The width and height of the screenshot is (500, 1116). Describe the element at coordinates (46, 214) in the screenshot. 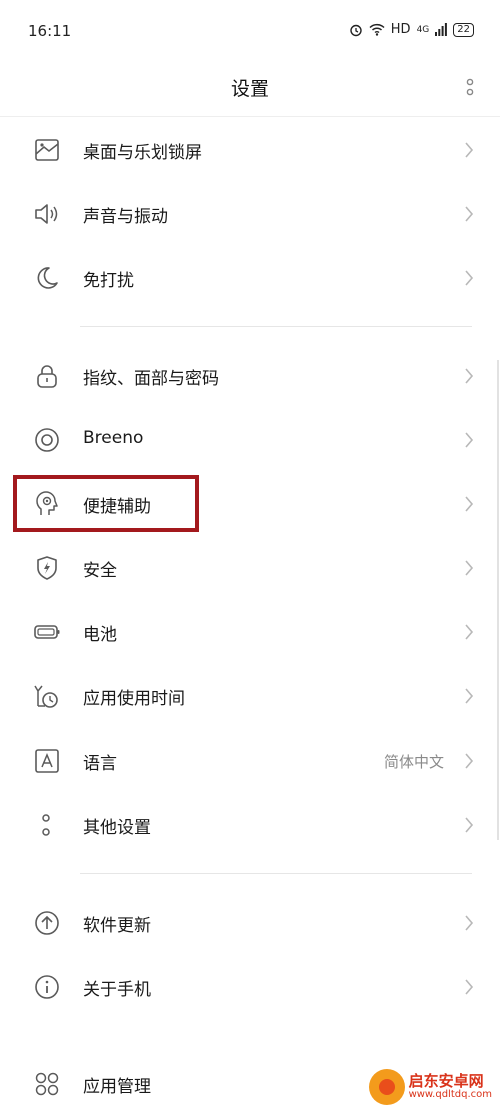

I see `speaker-icon` at that location.